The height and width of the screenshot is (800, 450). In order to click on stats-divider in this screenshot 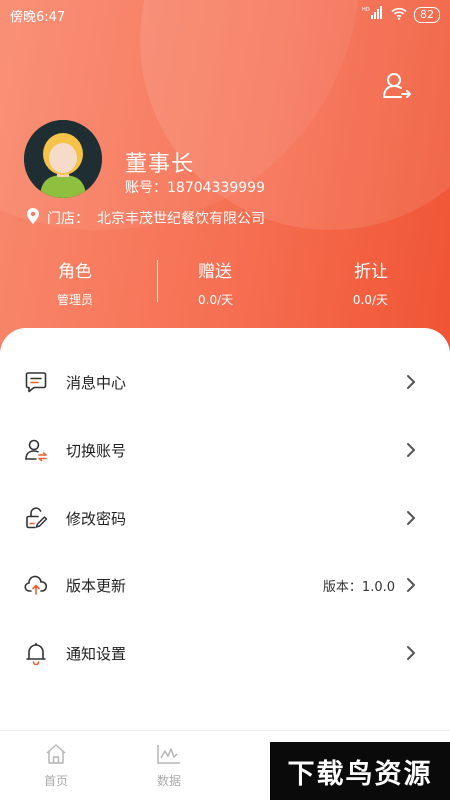, I will do `click(157, 281)`.